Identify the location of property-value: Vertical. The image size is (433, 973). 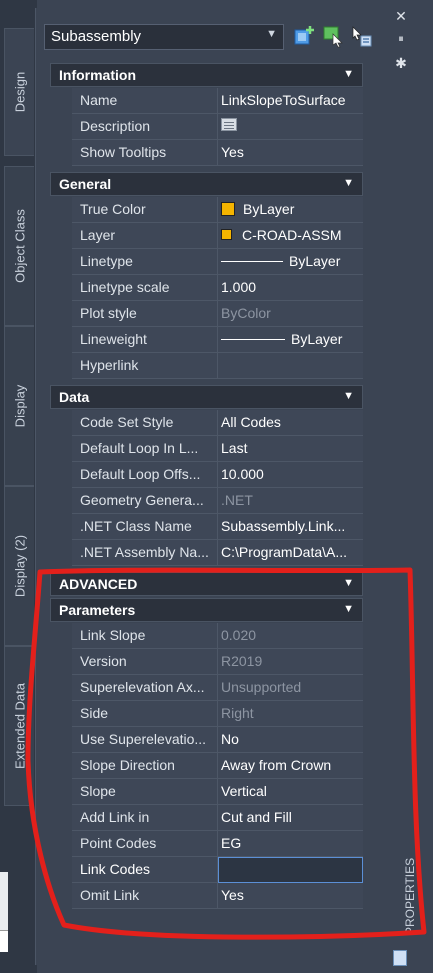
(290, 792).